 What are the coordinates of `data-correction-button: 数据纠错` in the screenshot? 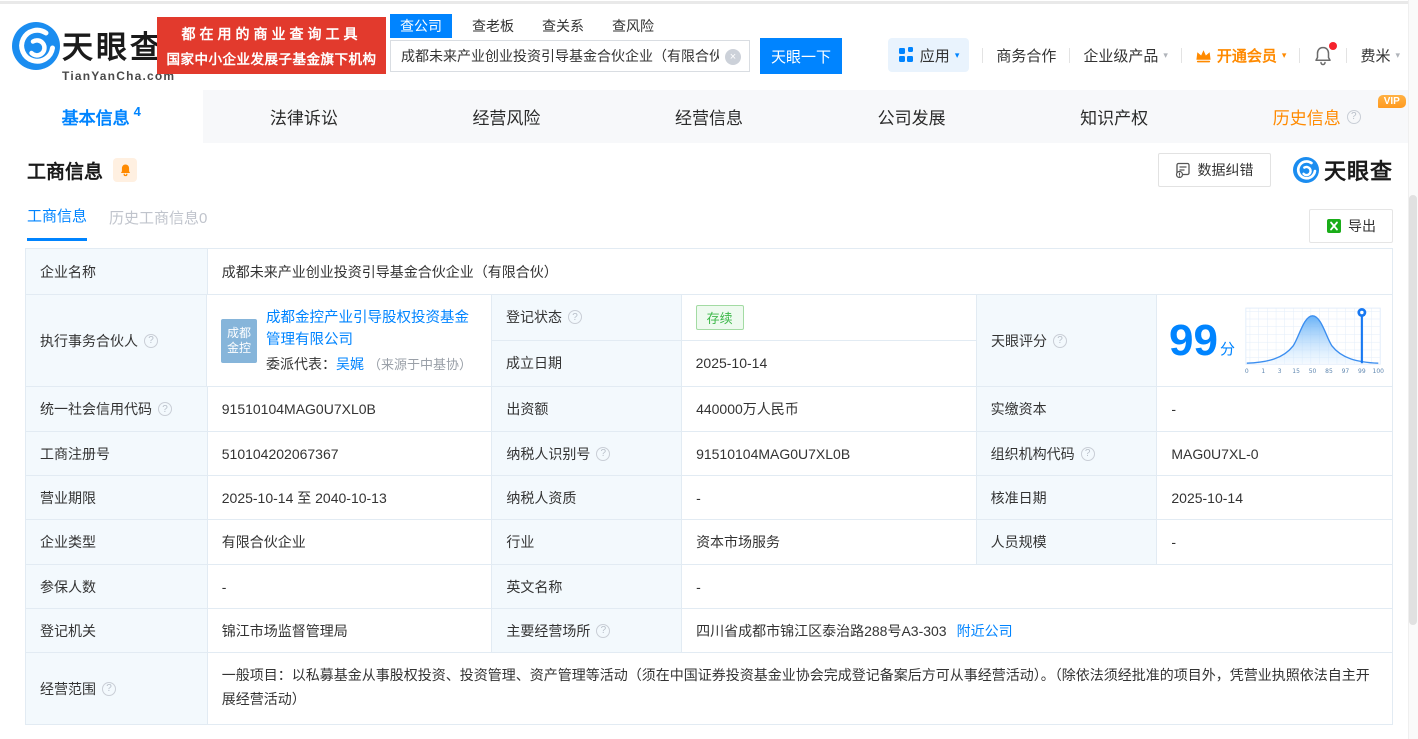 It's located at (1214, 170).